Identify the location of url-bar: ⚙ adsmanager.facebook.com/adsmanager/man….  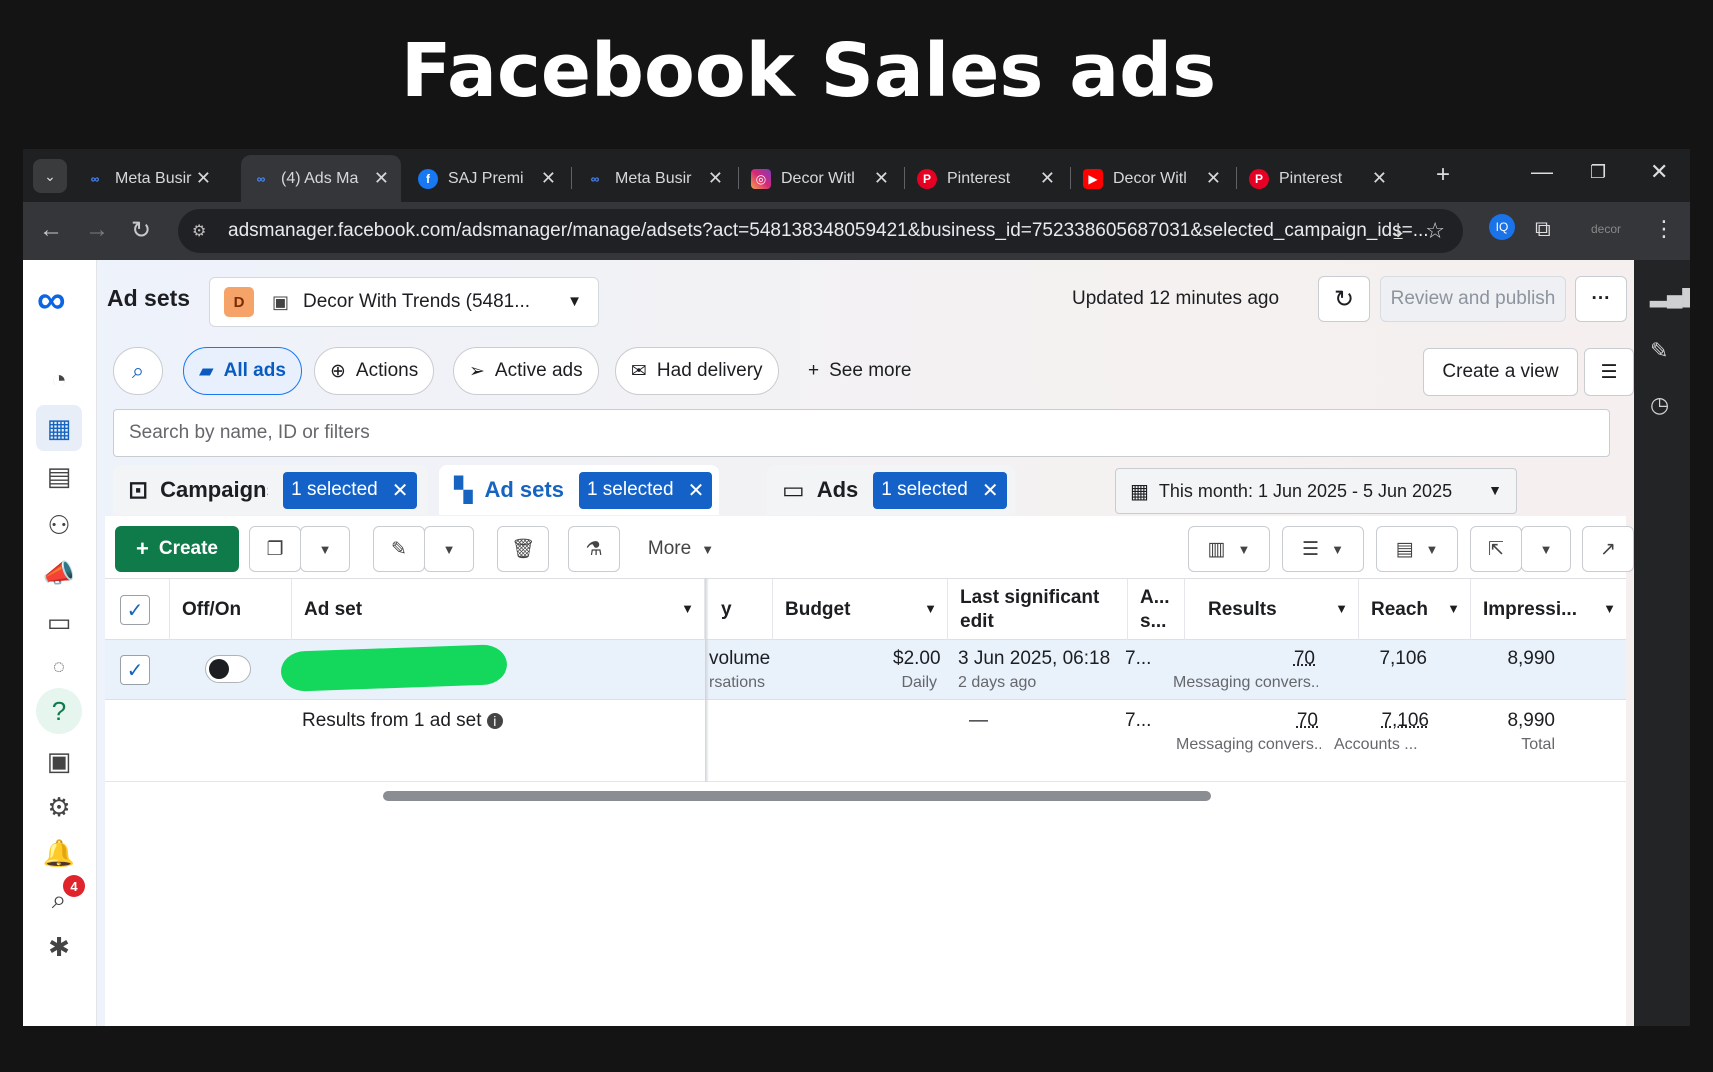
(820, 231).